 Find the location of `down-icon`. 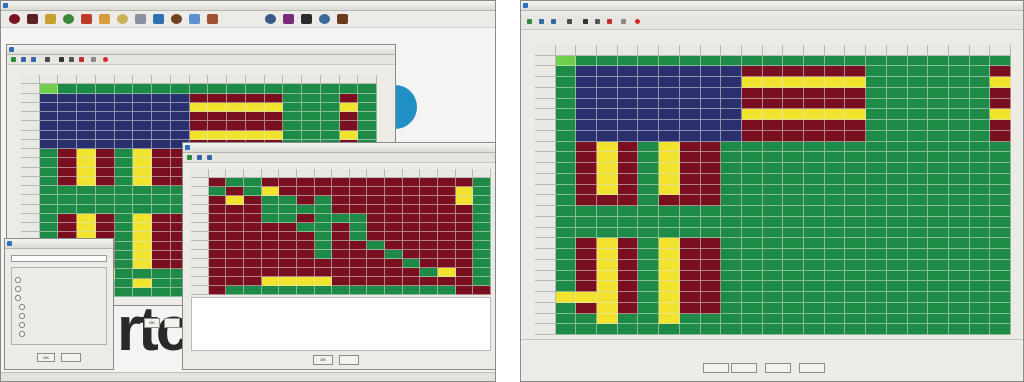

down-icon is located at coordinates (209, 157).